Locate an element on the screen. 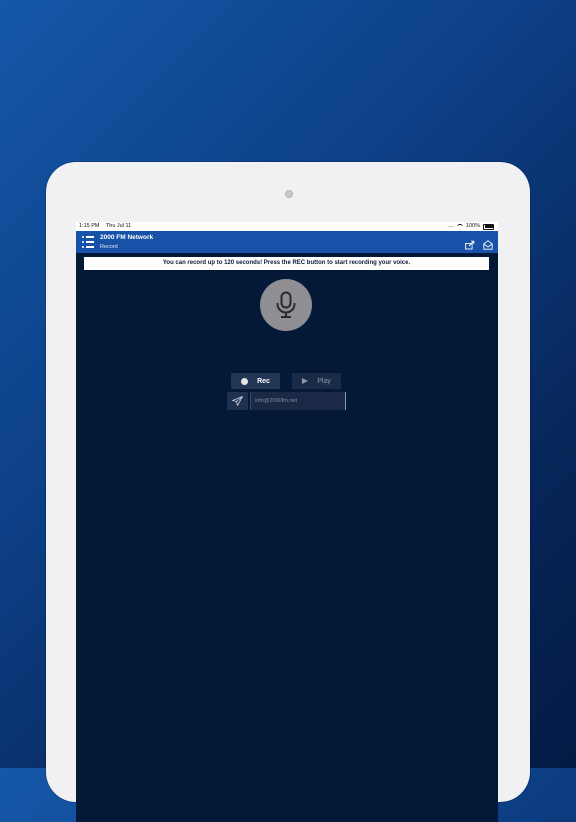  microphone-icon is located at coordinates (286, 304).